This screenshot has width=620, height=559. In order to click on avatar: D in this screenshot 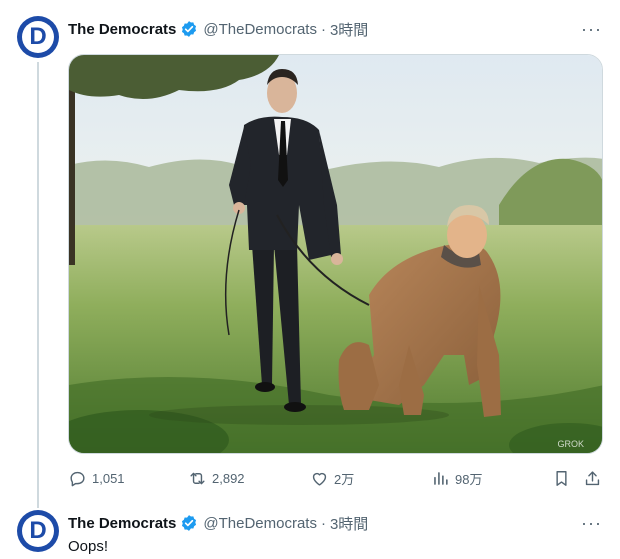, I will do `click(38, 37)`.